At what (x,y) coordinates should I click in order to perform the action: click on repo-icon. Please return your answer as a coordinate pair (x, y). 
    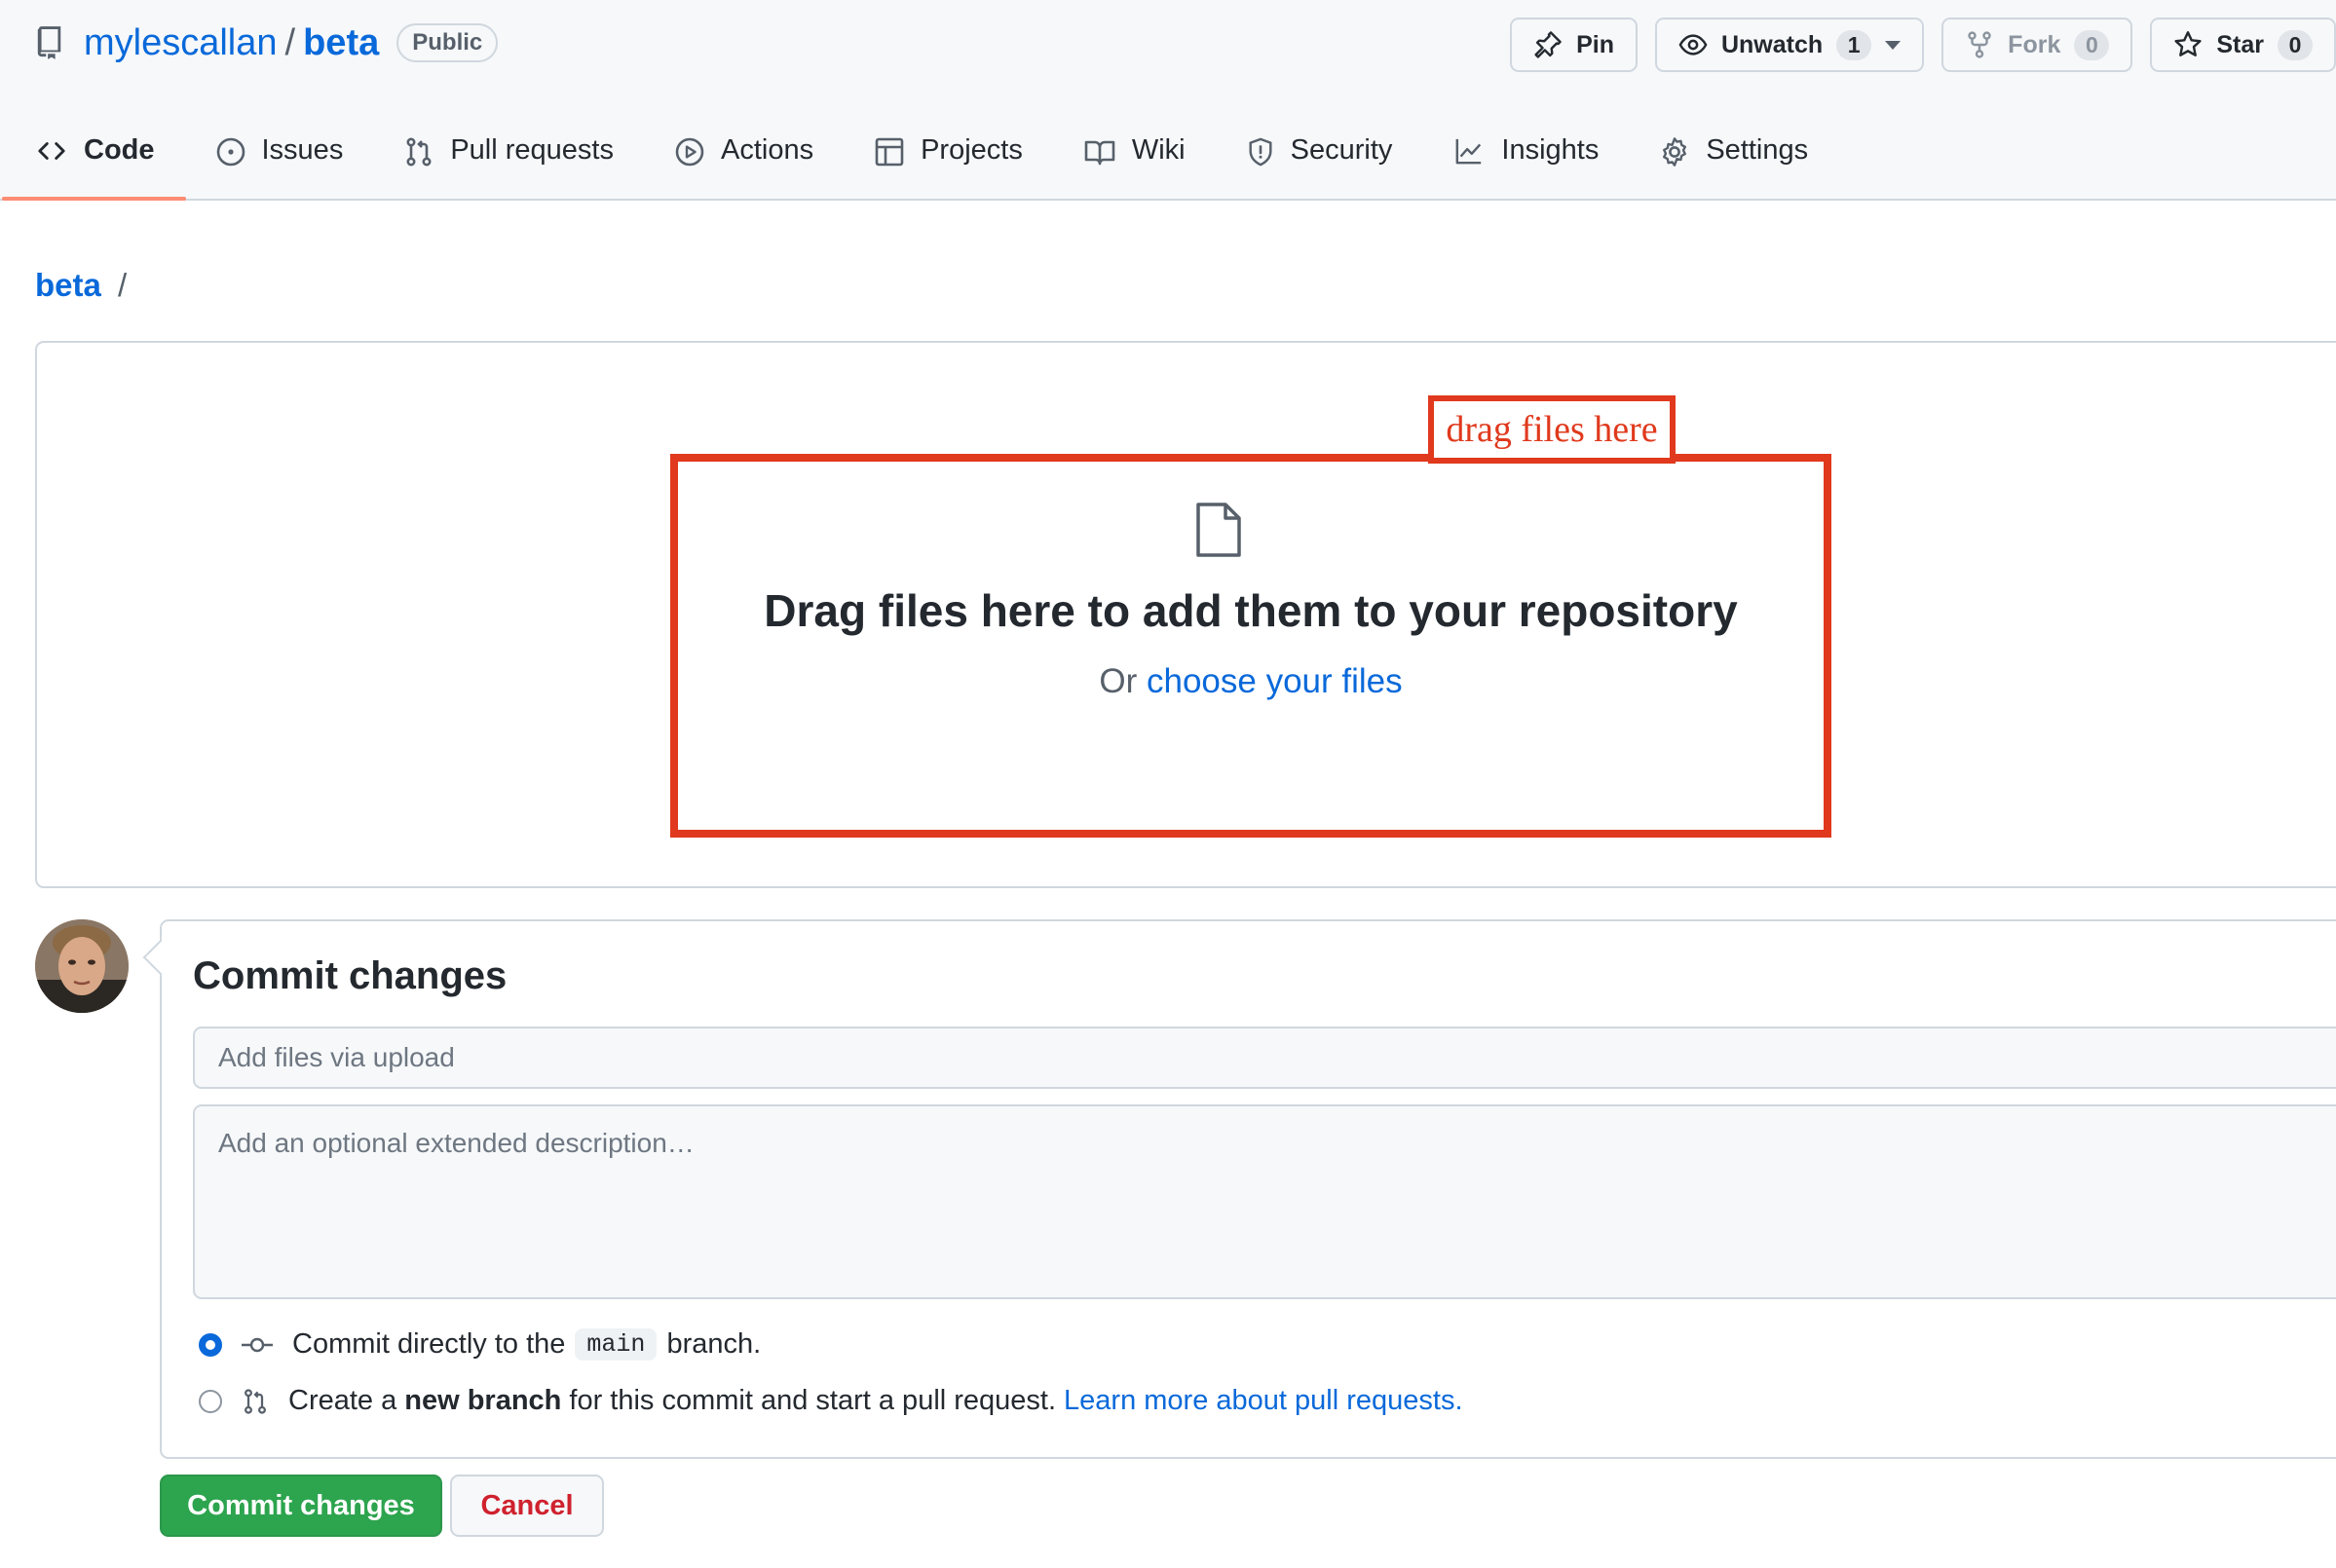
    Looking at the image, I should click on (49, 42).